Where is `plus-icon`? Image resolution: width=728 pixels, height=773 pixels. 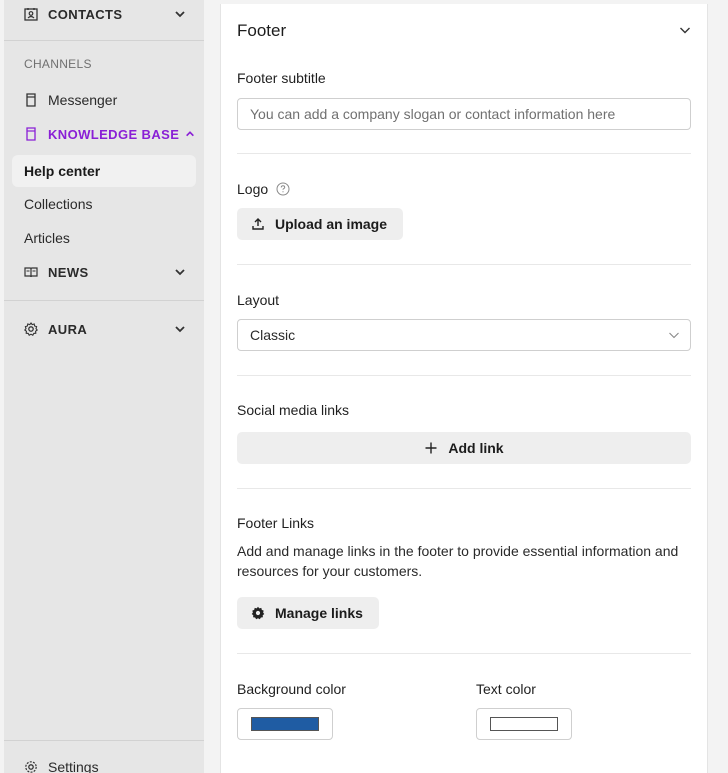 plus-icon is located at coordinates (431, 448).